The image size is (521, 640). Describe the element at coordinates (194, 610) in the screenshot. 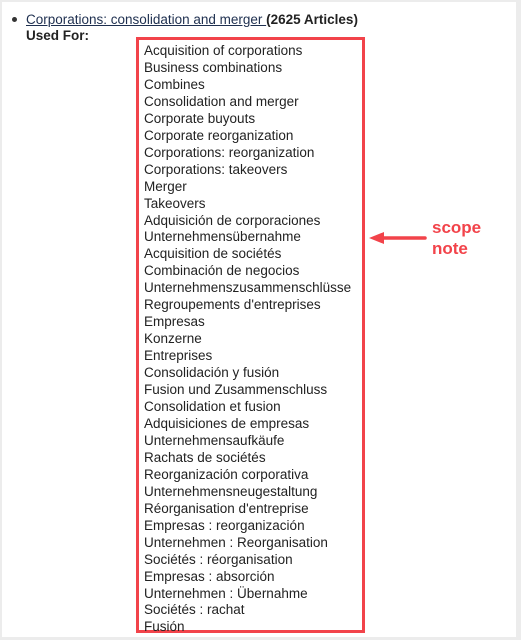

I see `used-for-term: Sociétés : rachat` at that location.